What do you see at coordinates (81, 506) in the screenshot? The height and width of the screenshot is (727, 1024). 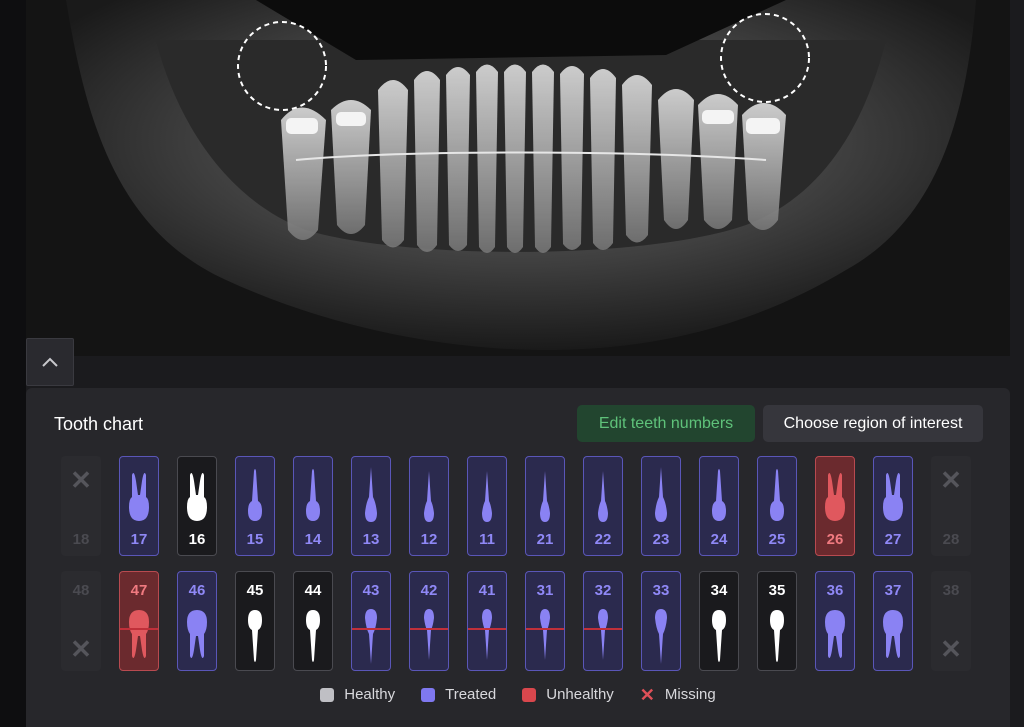 I see `tooth-18: 18 ✕` at bounding box center [81, 506].